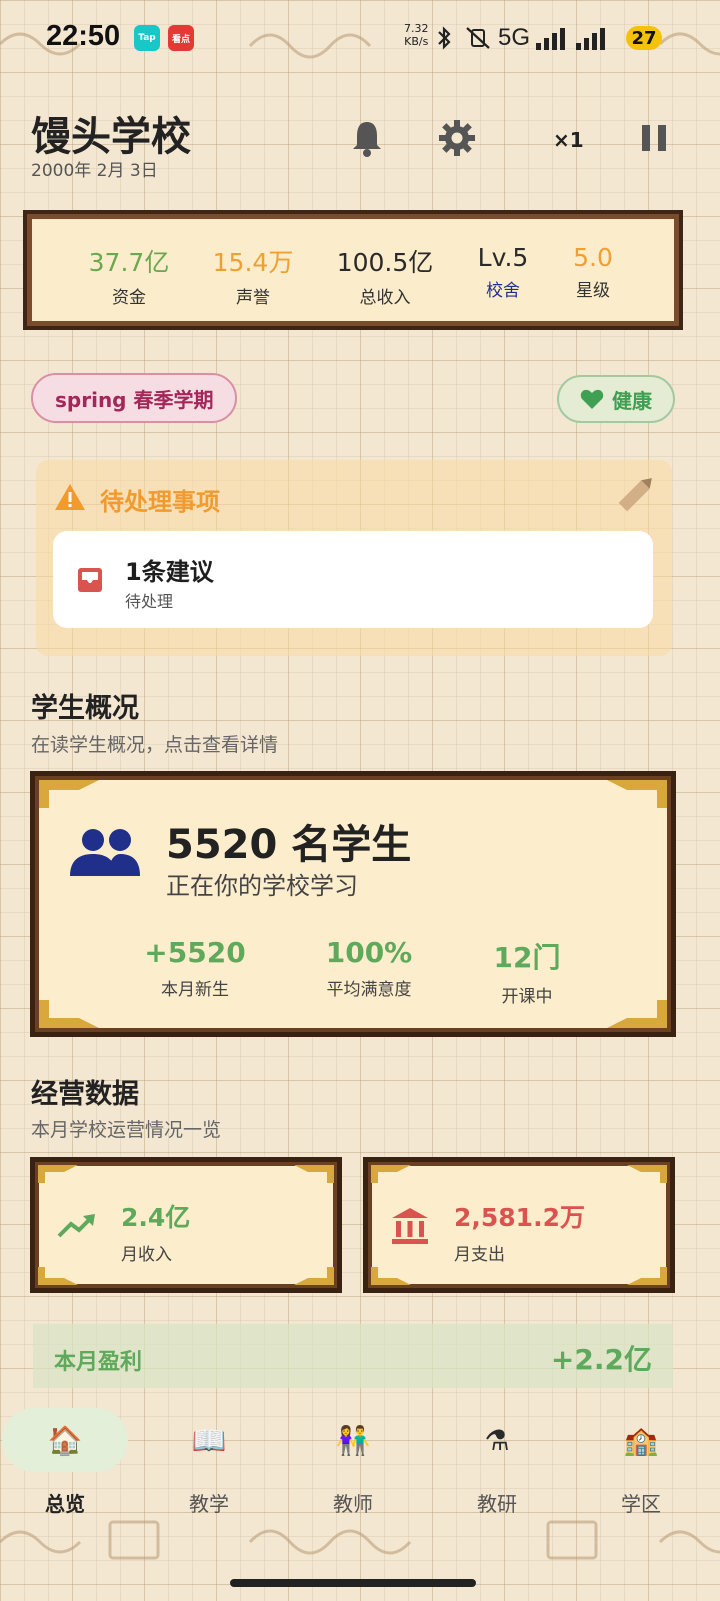  Describe the element at coordinates (90, 580) in the screenshot. I see `inbox-icon` at that location.